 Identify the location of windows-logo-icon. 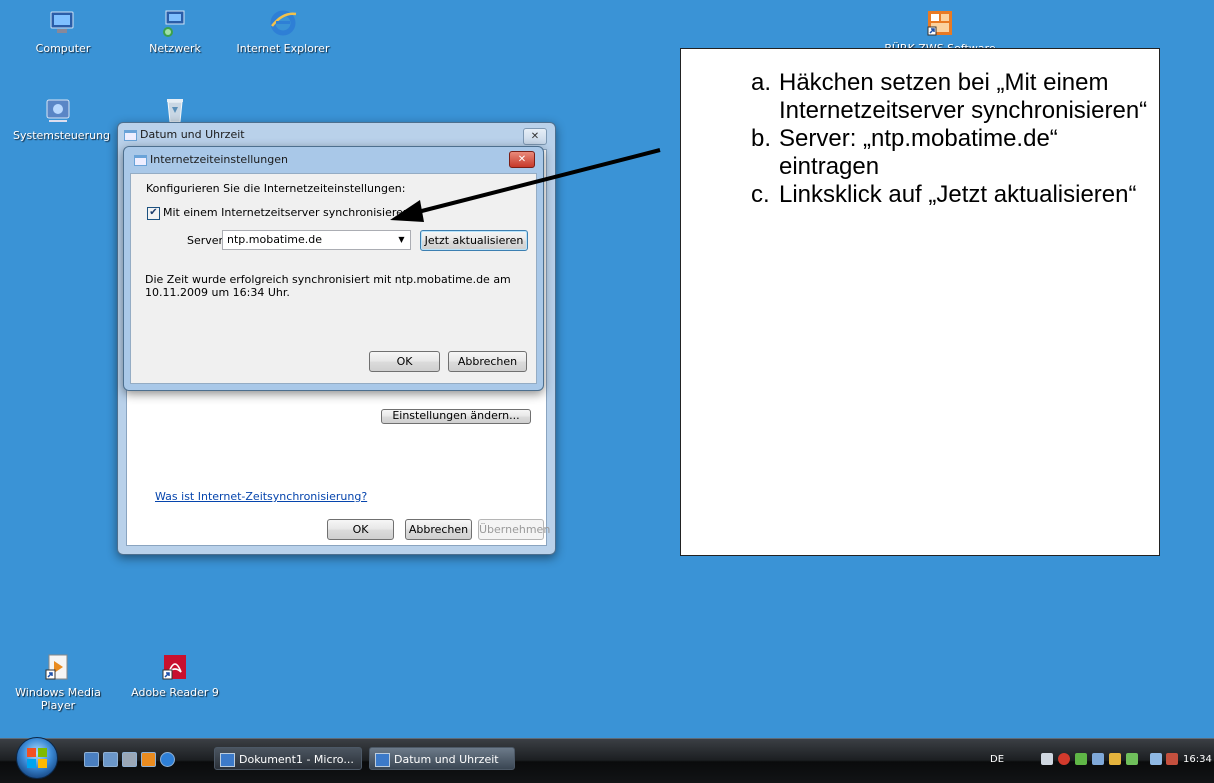
(37, 758).